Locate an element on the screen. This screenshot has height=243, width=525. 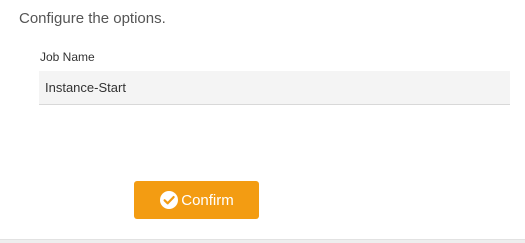
confirm-button-label: Confirm is located at coordinates (207, 200).